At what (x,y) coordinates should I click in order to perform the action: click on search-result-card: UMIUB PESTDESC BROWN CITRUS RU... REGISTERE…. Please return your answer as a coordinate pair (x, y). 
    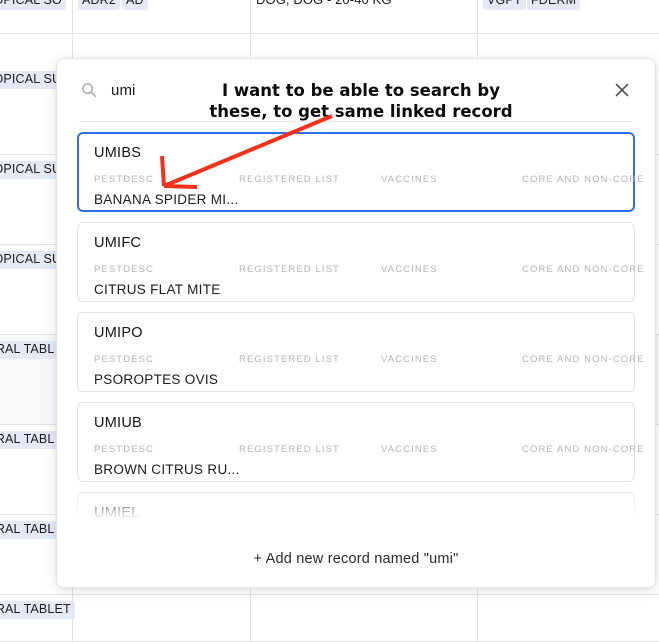
    Looking at the image, I should click on (360, 442).